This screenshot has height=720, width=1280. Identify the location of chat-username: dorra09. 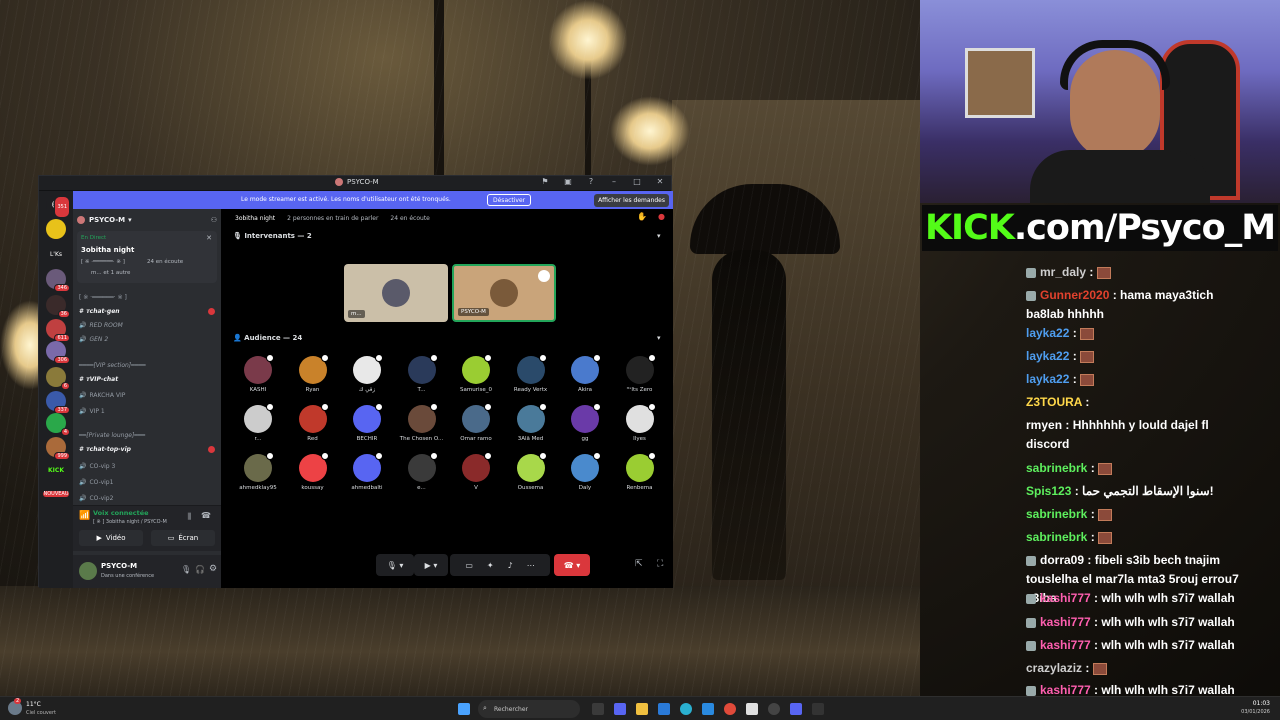
(1062, 560).